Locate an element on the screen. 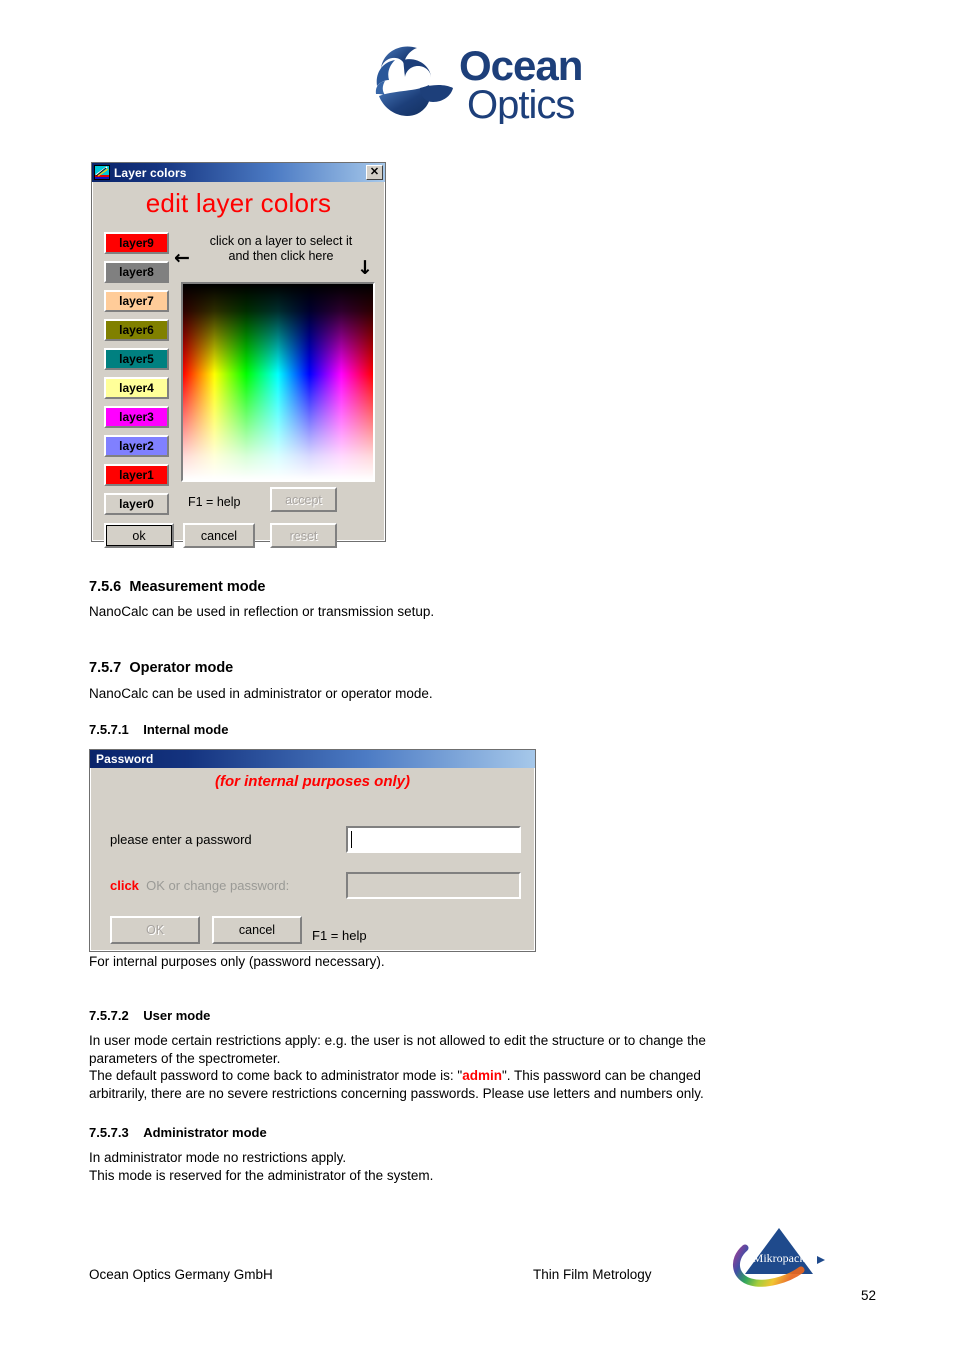 The image size is (954, 1351). section-7-5-7-2: 7.5.7.2 User mode is located at coordinates (149, 1015).